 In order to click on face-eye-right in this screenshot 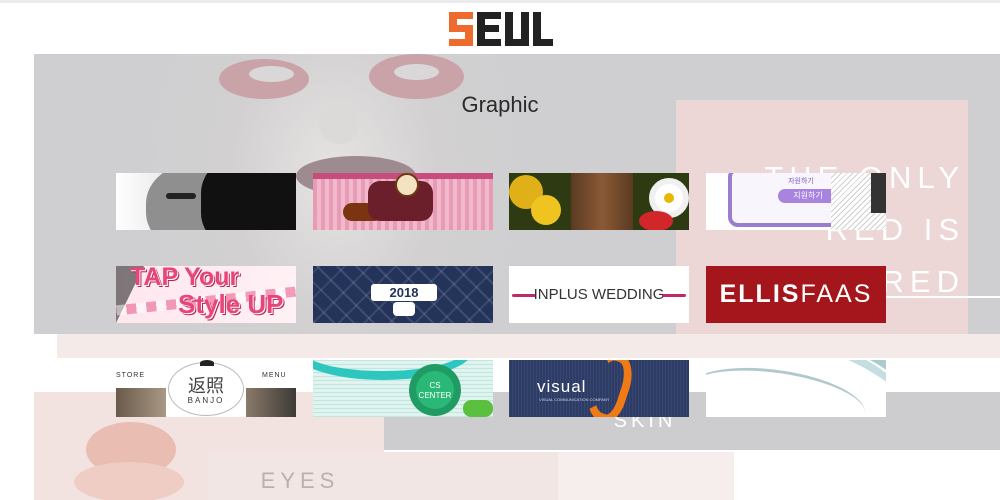, I will do `click(416, 72)`.